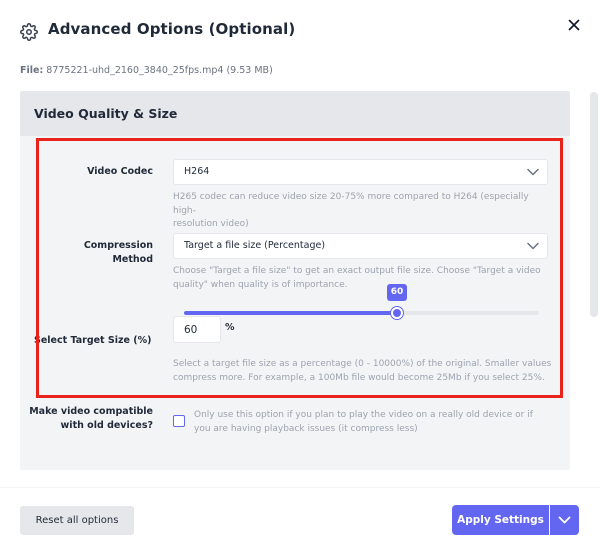  Describe the element at coordinates (574, 25) in the screenshot. I see `close-icon` at that location.